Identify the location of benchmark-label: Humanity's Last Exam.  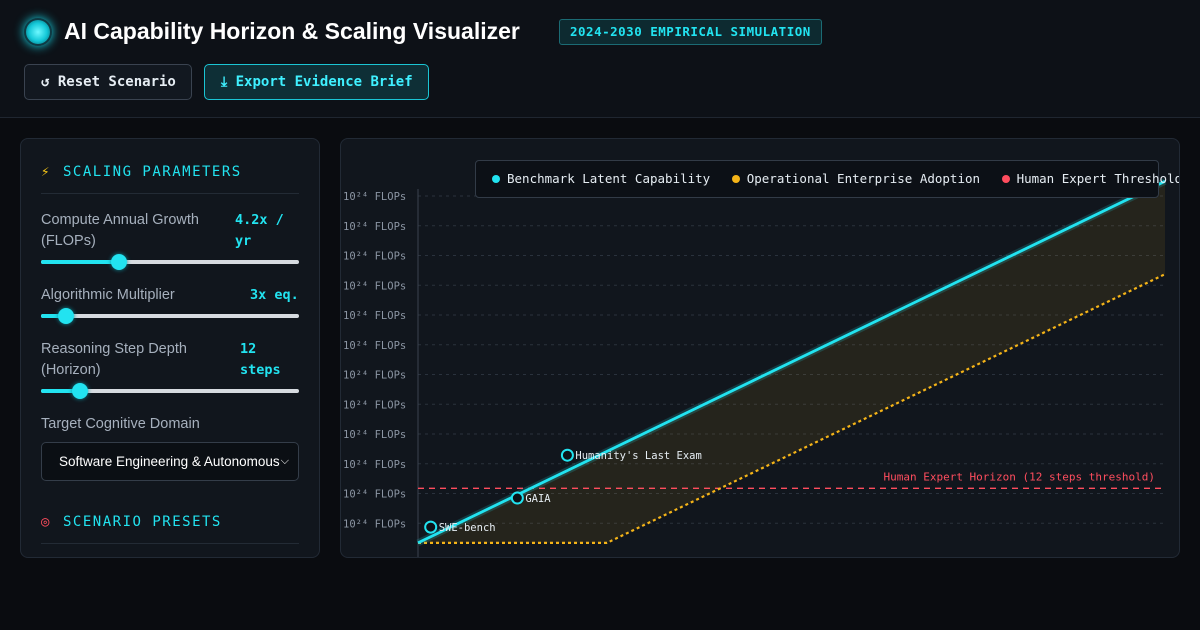
(638, 456).